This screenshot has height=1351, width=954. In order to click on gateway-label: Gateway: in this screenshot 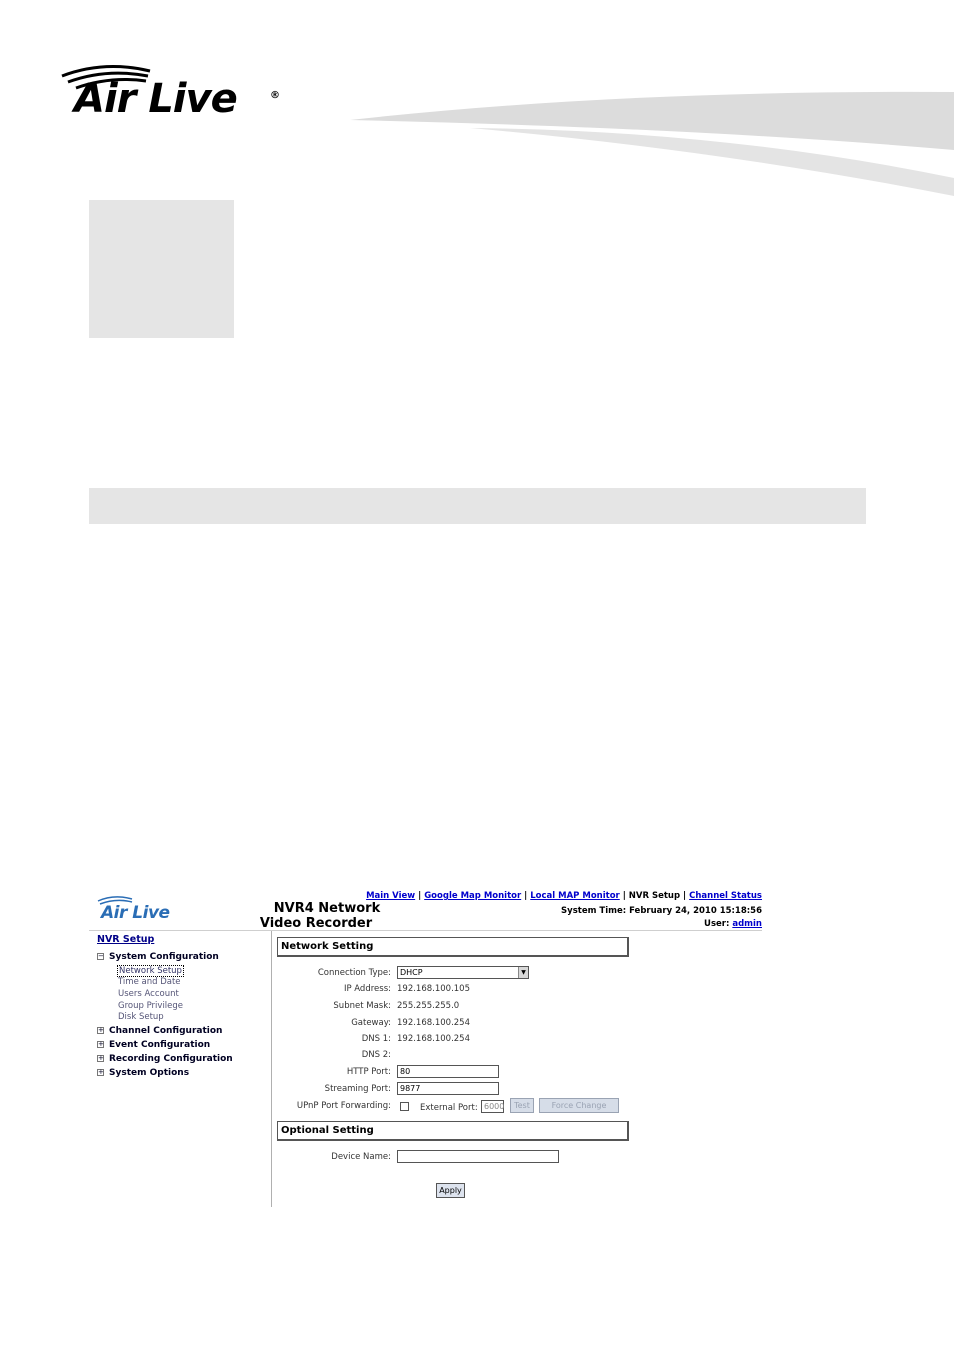, I will do `click(371, 1023)`.